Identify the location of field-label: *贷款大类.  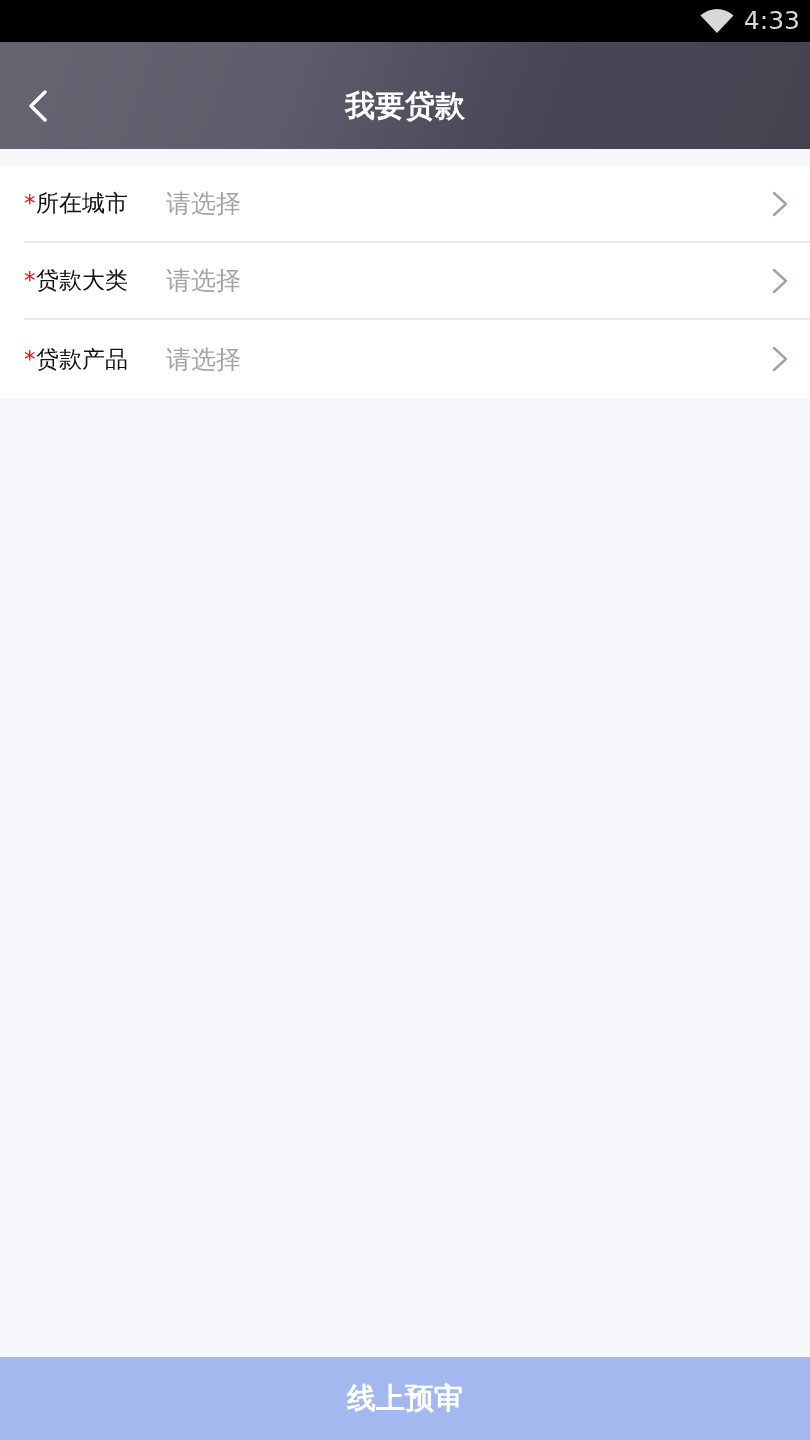
(76, 280).